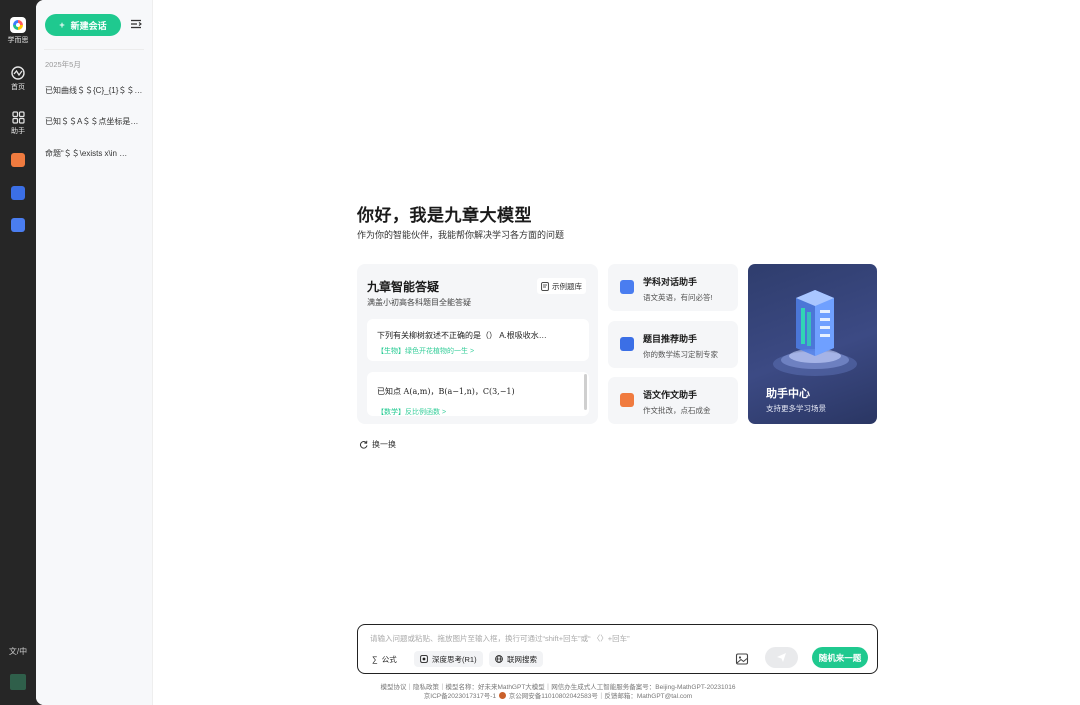  Describe the element at coordinates (375, 659) in the screenshot. I see `formula-icon: ∑` at that location.